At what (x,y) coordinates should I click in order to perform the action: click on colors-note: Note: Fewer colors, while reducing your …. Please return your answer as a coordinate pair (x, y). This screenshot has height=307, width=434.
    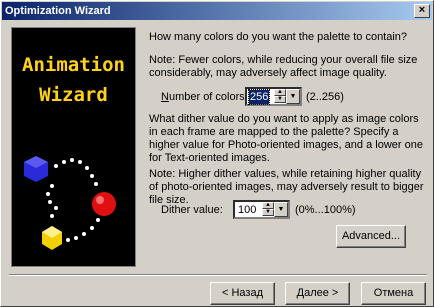
    Looking at the image, I should click on (283, 66).